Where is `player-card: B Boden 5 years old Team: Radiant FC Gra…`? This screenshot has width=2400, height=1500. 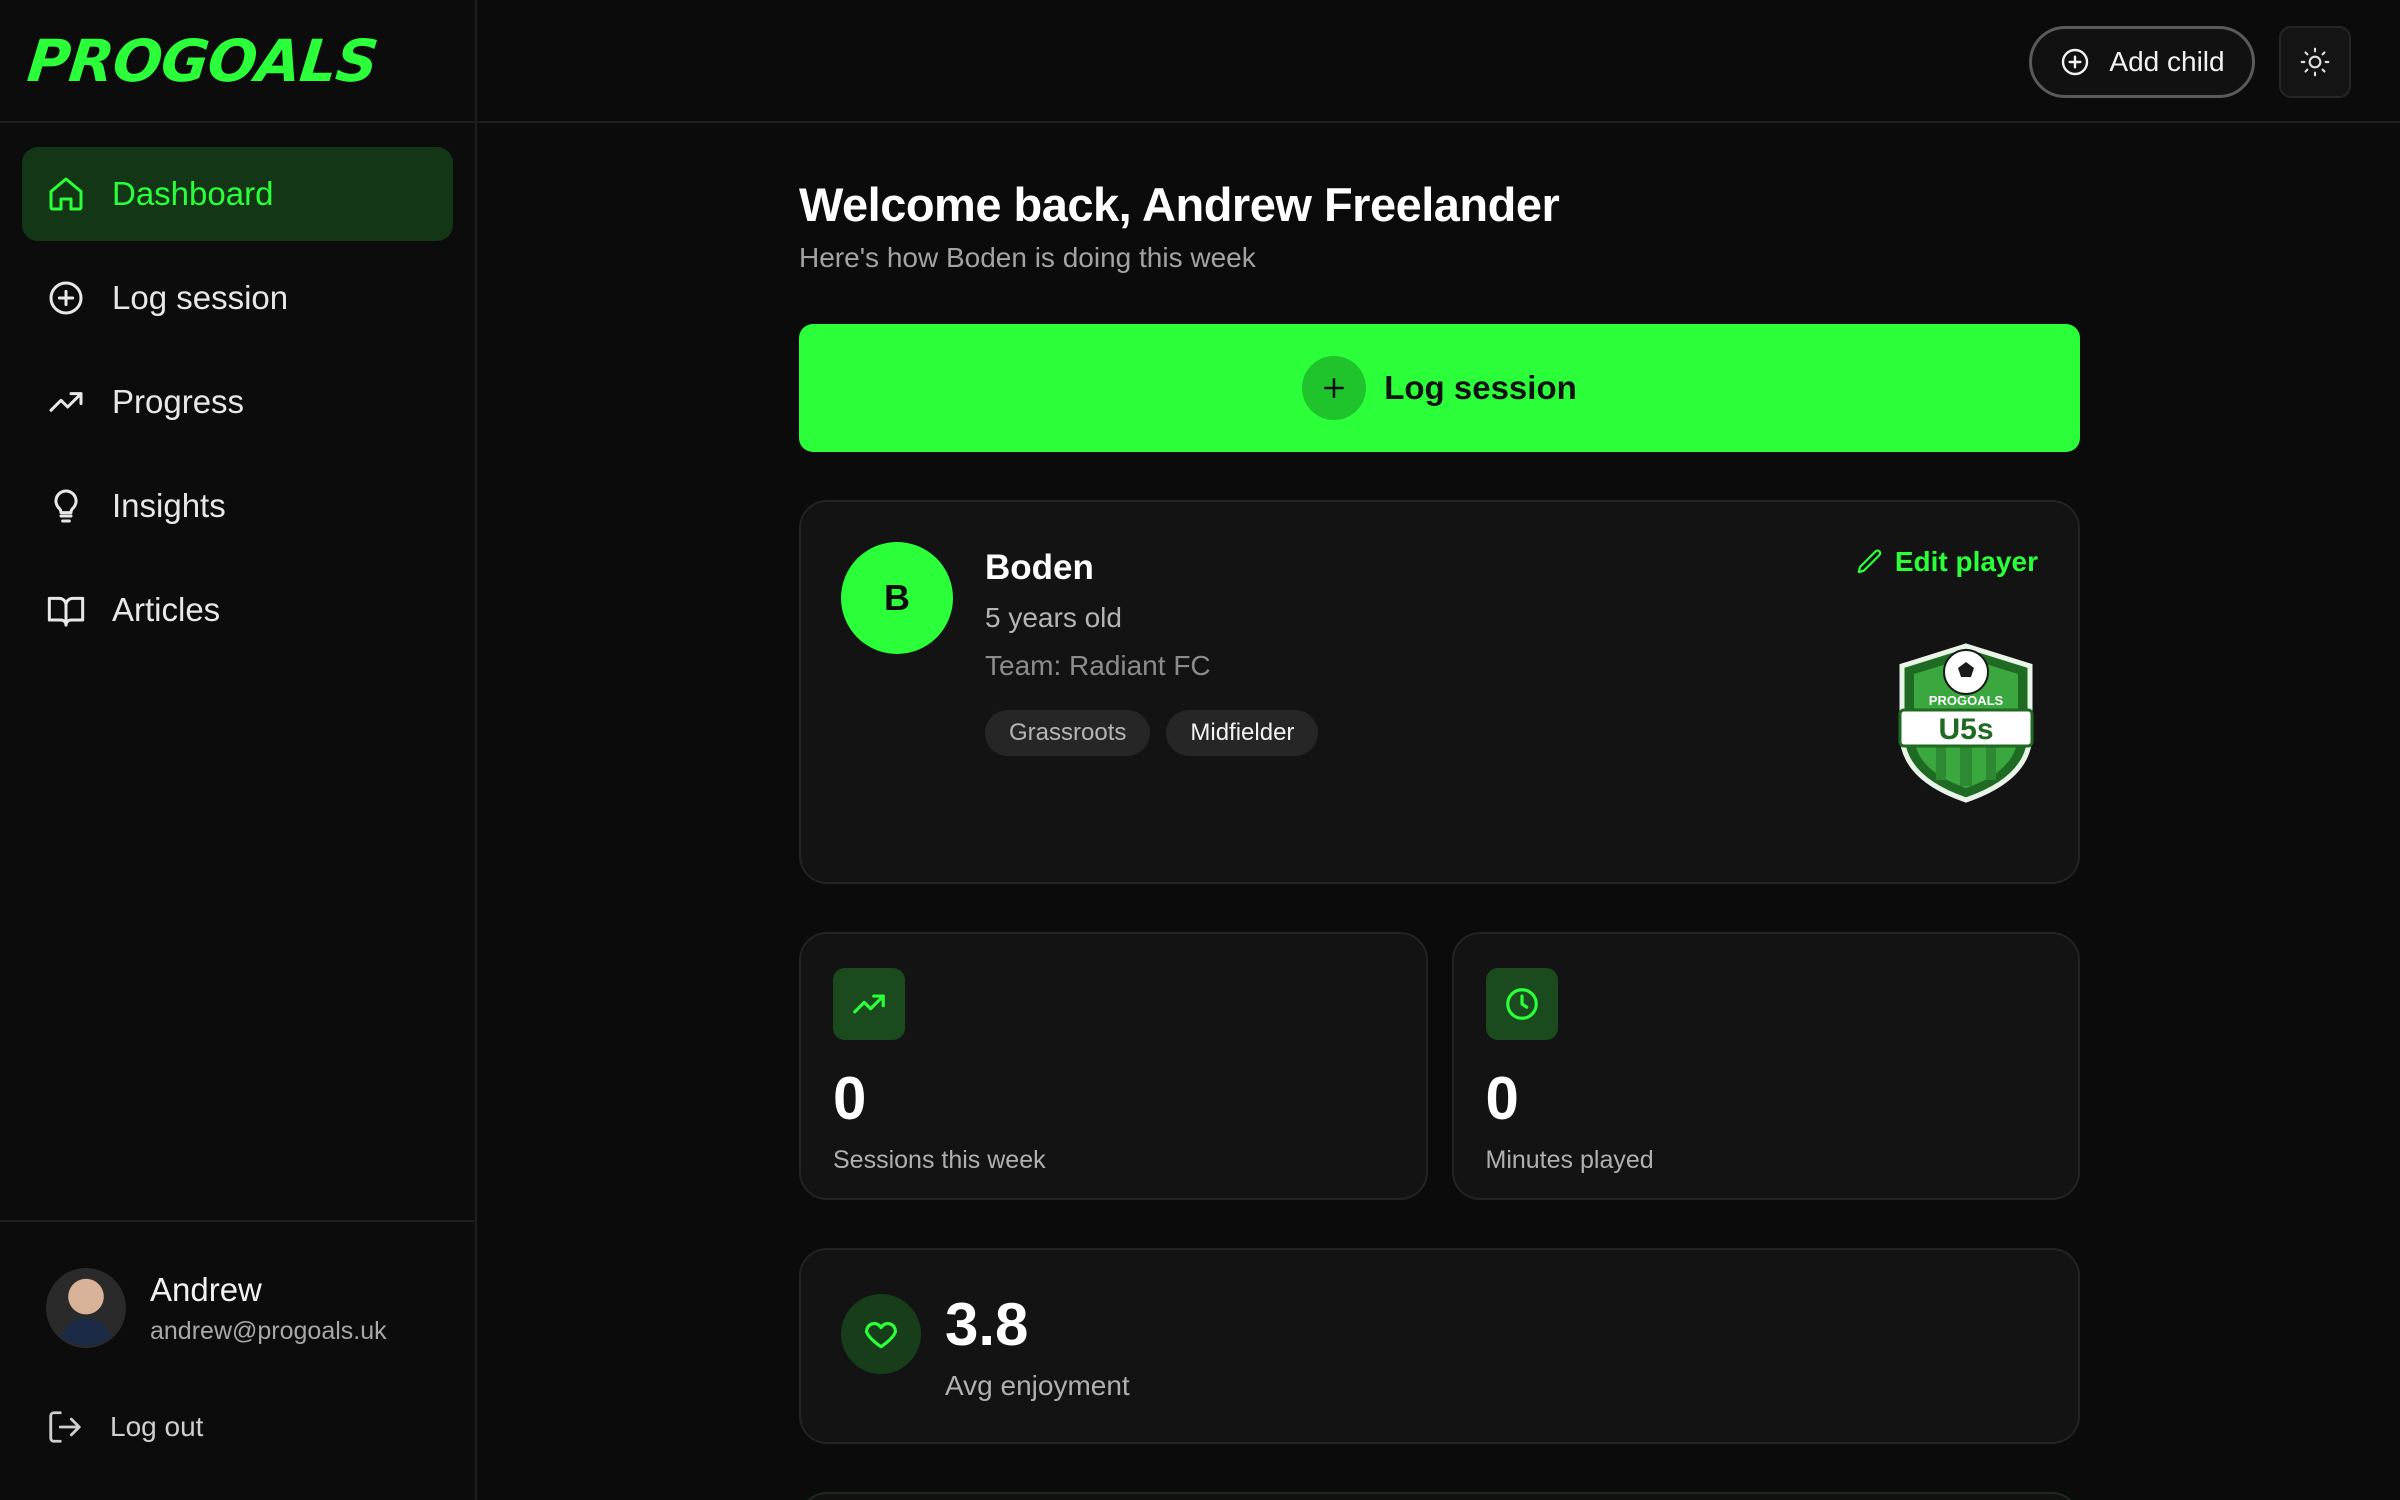
player-card: B Boden 5 years old Team: Radiant FC Gra… is located at coordinates (1439, 692).